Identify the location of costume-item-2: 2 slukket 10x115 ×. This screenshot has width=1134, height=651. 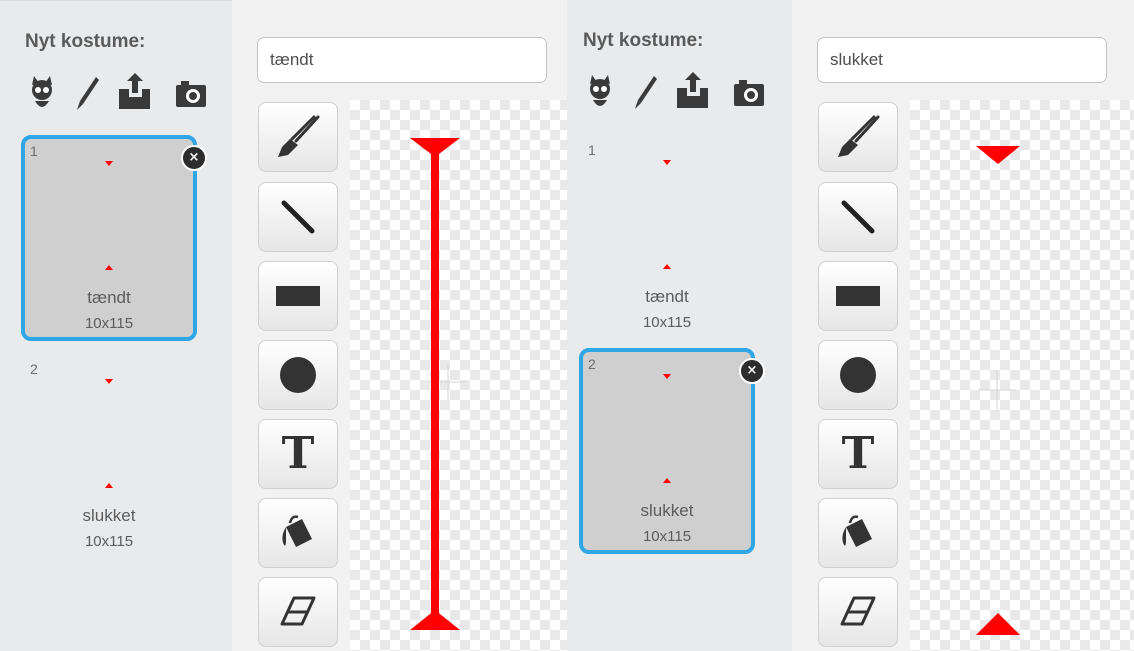
(672, 451).